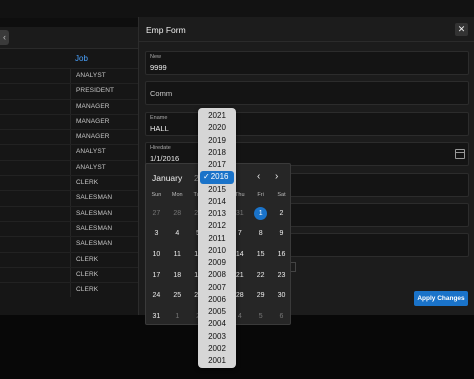 The height and width of the screenshot is (379, 474). What do you see at coordinates (217, 324) in the screenshot?
I see `year-option: 2004` at bounding box center [217, 324].